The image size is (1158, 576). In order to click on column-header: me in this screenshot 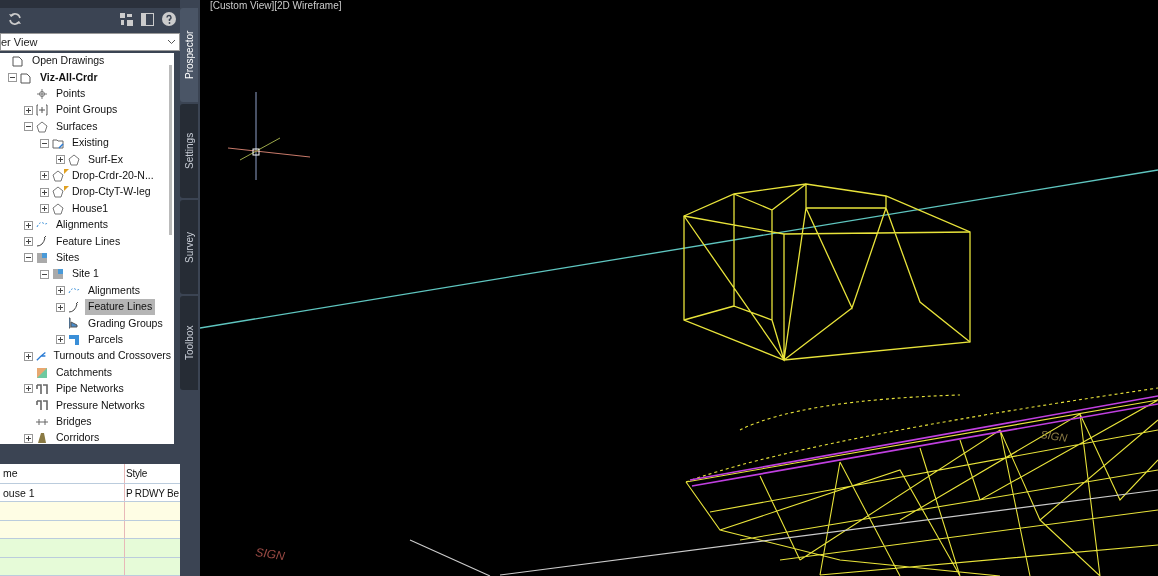, I will do `click(62, 473)`.